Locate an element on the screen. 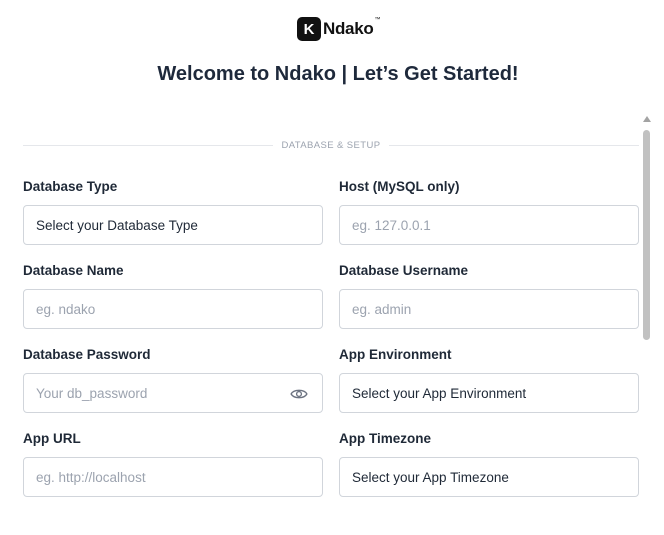 This screenshot has width=664, height=535. section-divider: DATABASE & SETUP is located at coordinates (331, 145).